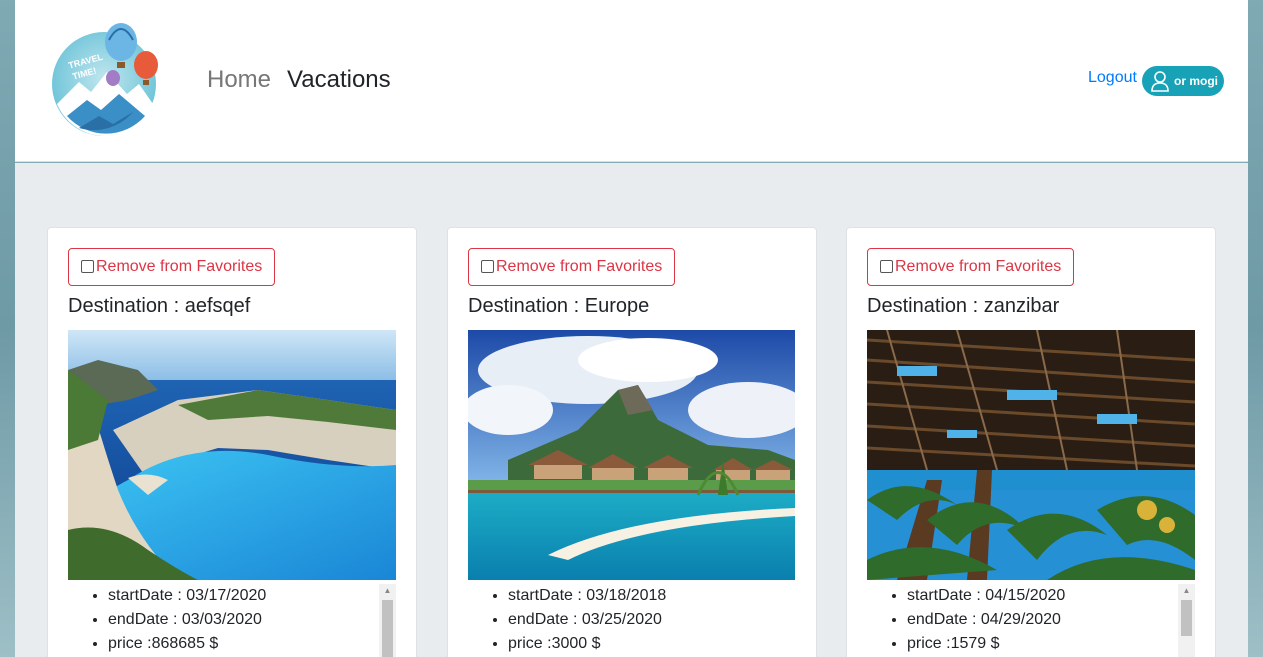 The width and height of the screenshot is (1263, 657). What do you see at coordinates (1051, 596) in the screenshot?
I see `start-date: startDate : 04/15/2020` at bounding box center [1051, 596].